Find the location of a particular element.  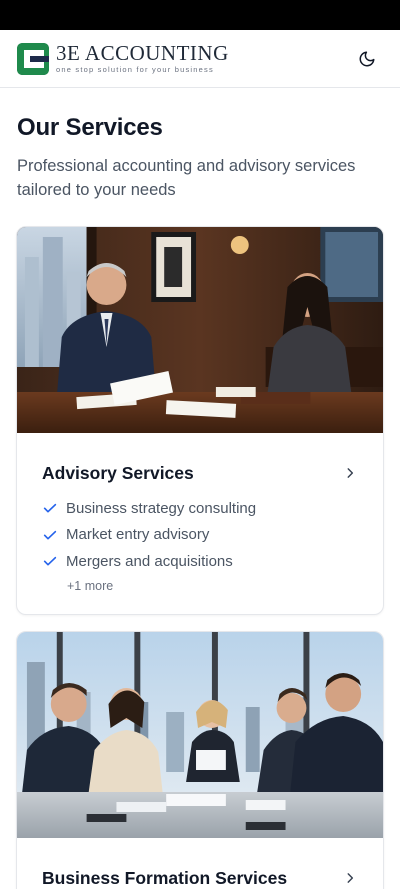

feature-text: Mergers and acquisitions is located at coordinates (149, 561).